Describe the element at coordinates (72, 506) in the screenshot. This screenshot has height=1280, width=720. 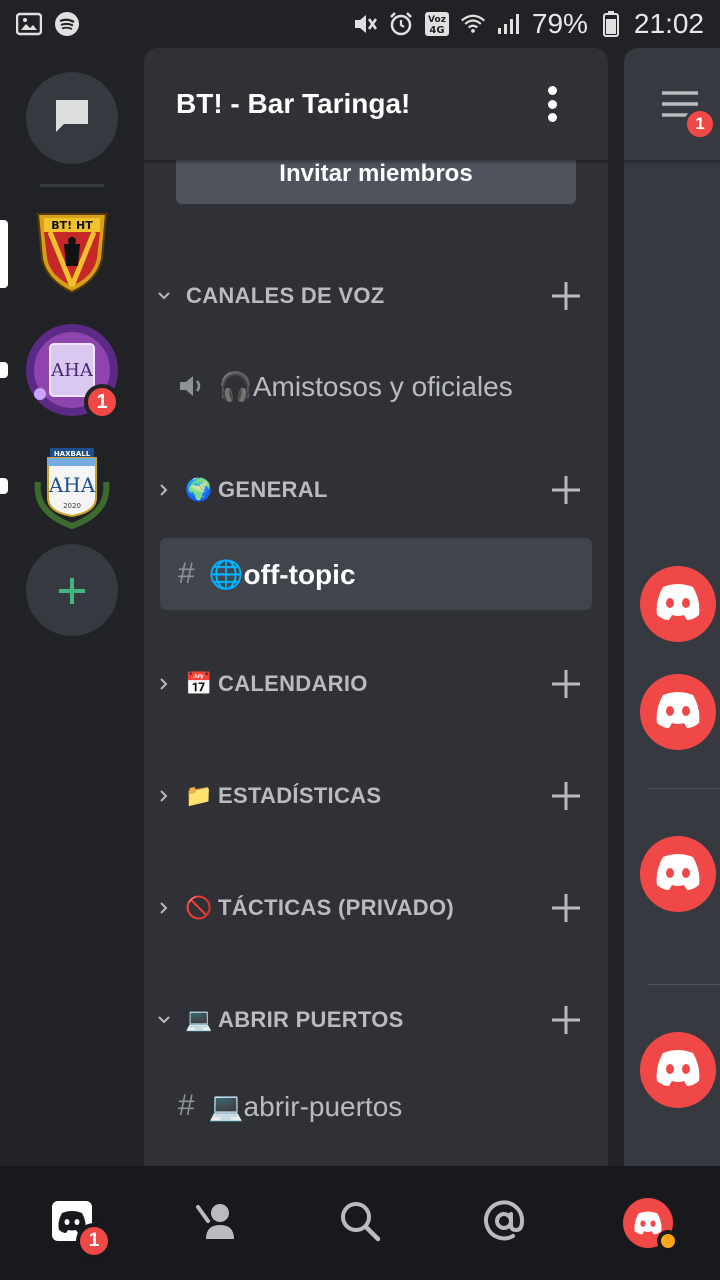
I see `svg-text: 2020` at that location.